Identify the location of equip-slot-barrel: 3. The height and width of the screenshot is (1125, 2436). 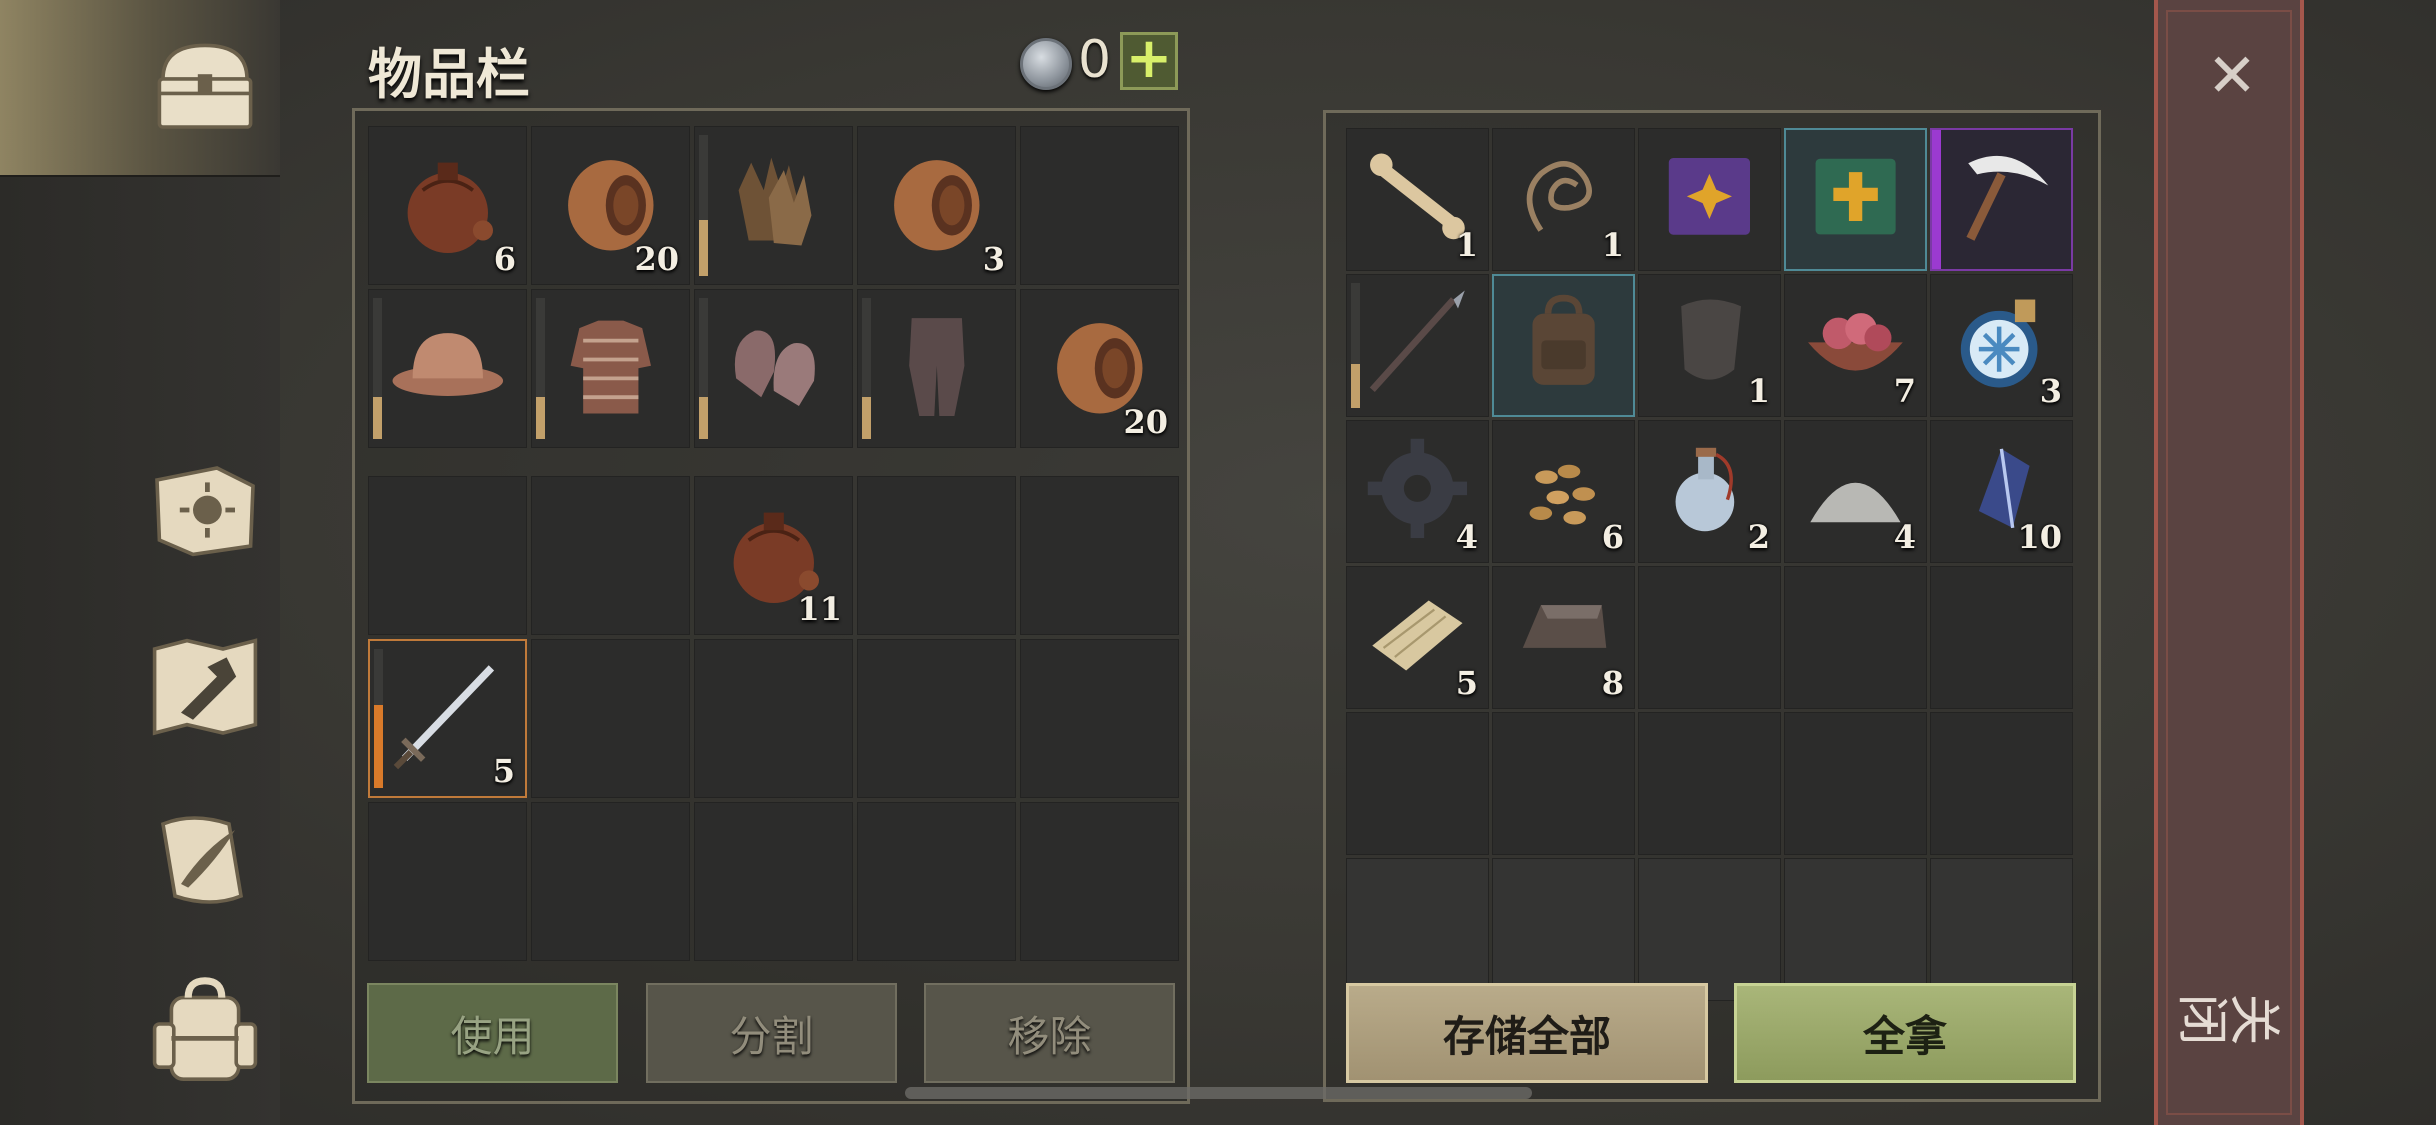
(936, 205).